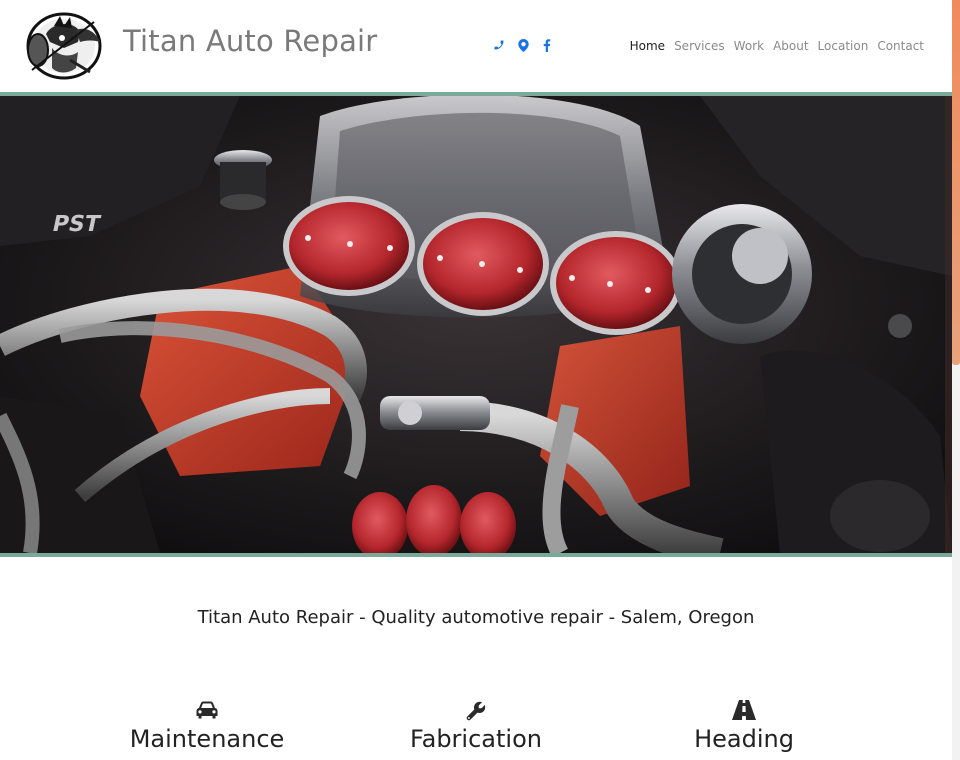 Image resolution: width=960 pixels, height=760 pixels. I want to click on road-icon, so click(744, 712).